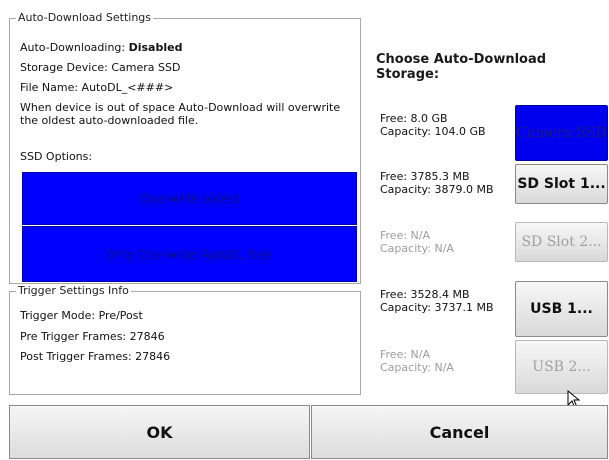  I want to click on trigger-settings-title: Trigger Settings Info, so click(73, 291).